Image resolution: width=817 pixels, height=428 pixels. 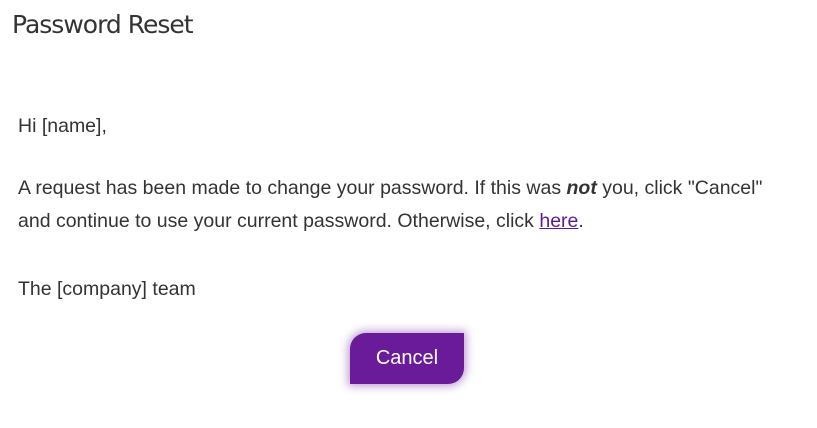 I want to click on here-link: here, so click(x=558, y=221).